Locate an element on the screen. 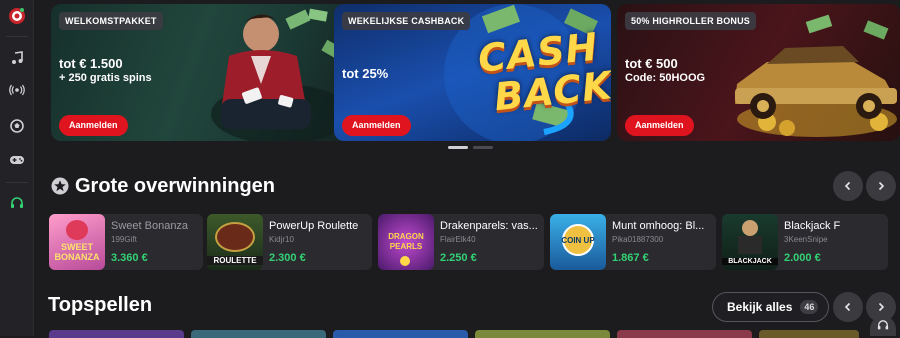  support-headset-icon is located at coordinates (17, 204).